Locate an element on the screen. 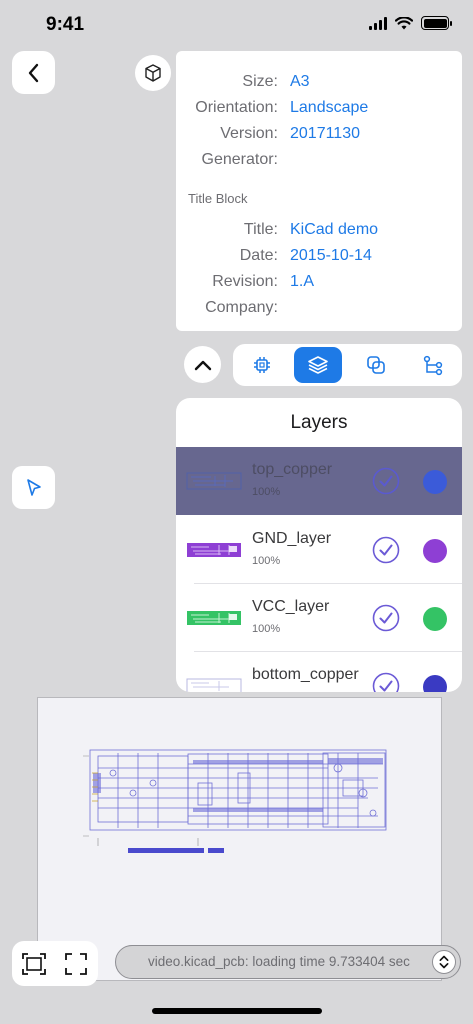 The height and width of the screenshot is (1024, 473). layer-name: bottom_copper is located at coordinates (305, 674).